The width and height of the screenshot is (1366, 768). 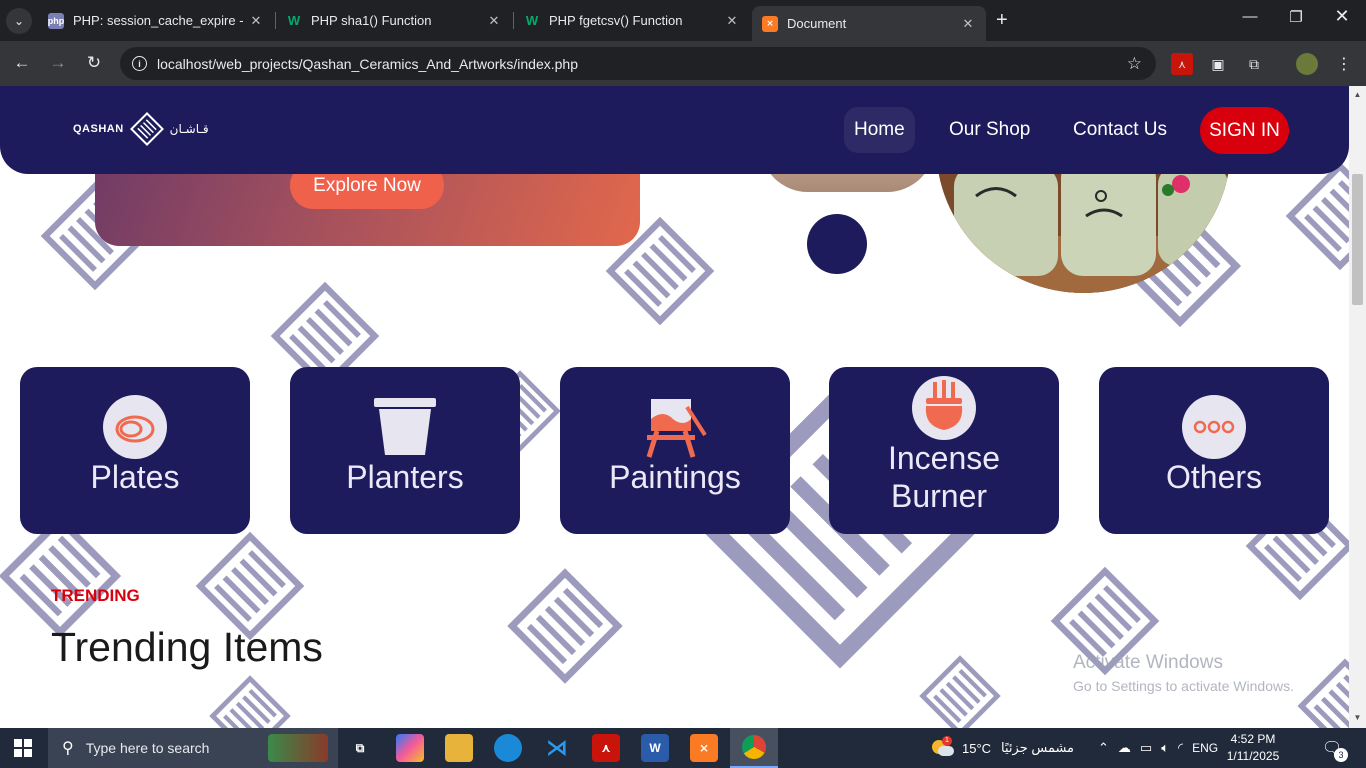 What do you see at coordinates (58, 63) in the screenshot?
I see `forward-button: →` at bounding box center [58, 63].